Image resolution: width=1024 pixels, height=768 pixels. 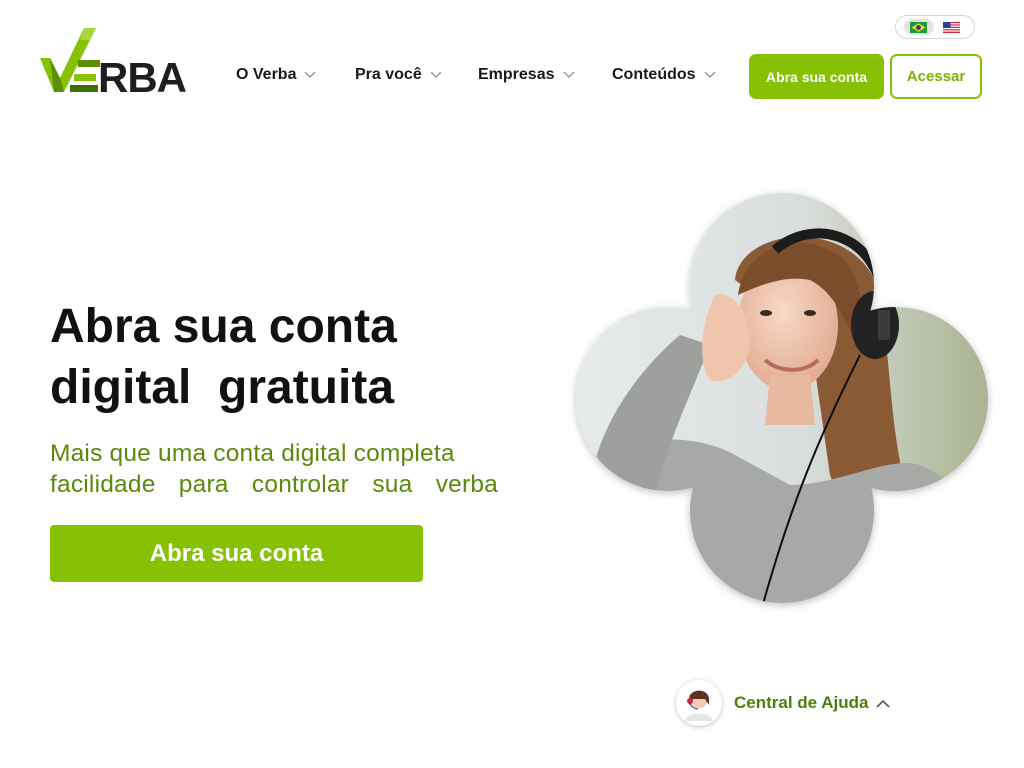 What do you see at coordinates (266, 74) in the screenshot?
I see `nav-item-label: O Verba` at bounding box center [266, 74].